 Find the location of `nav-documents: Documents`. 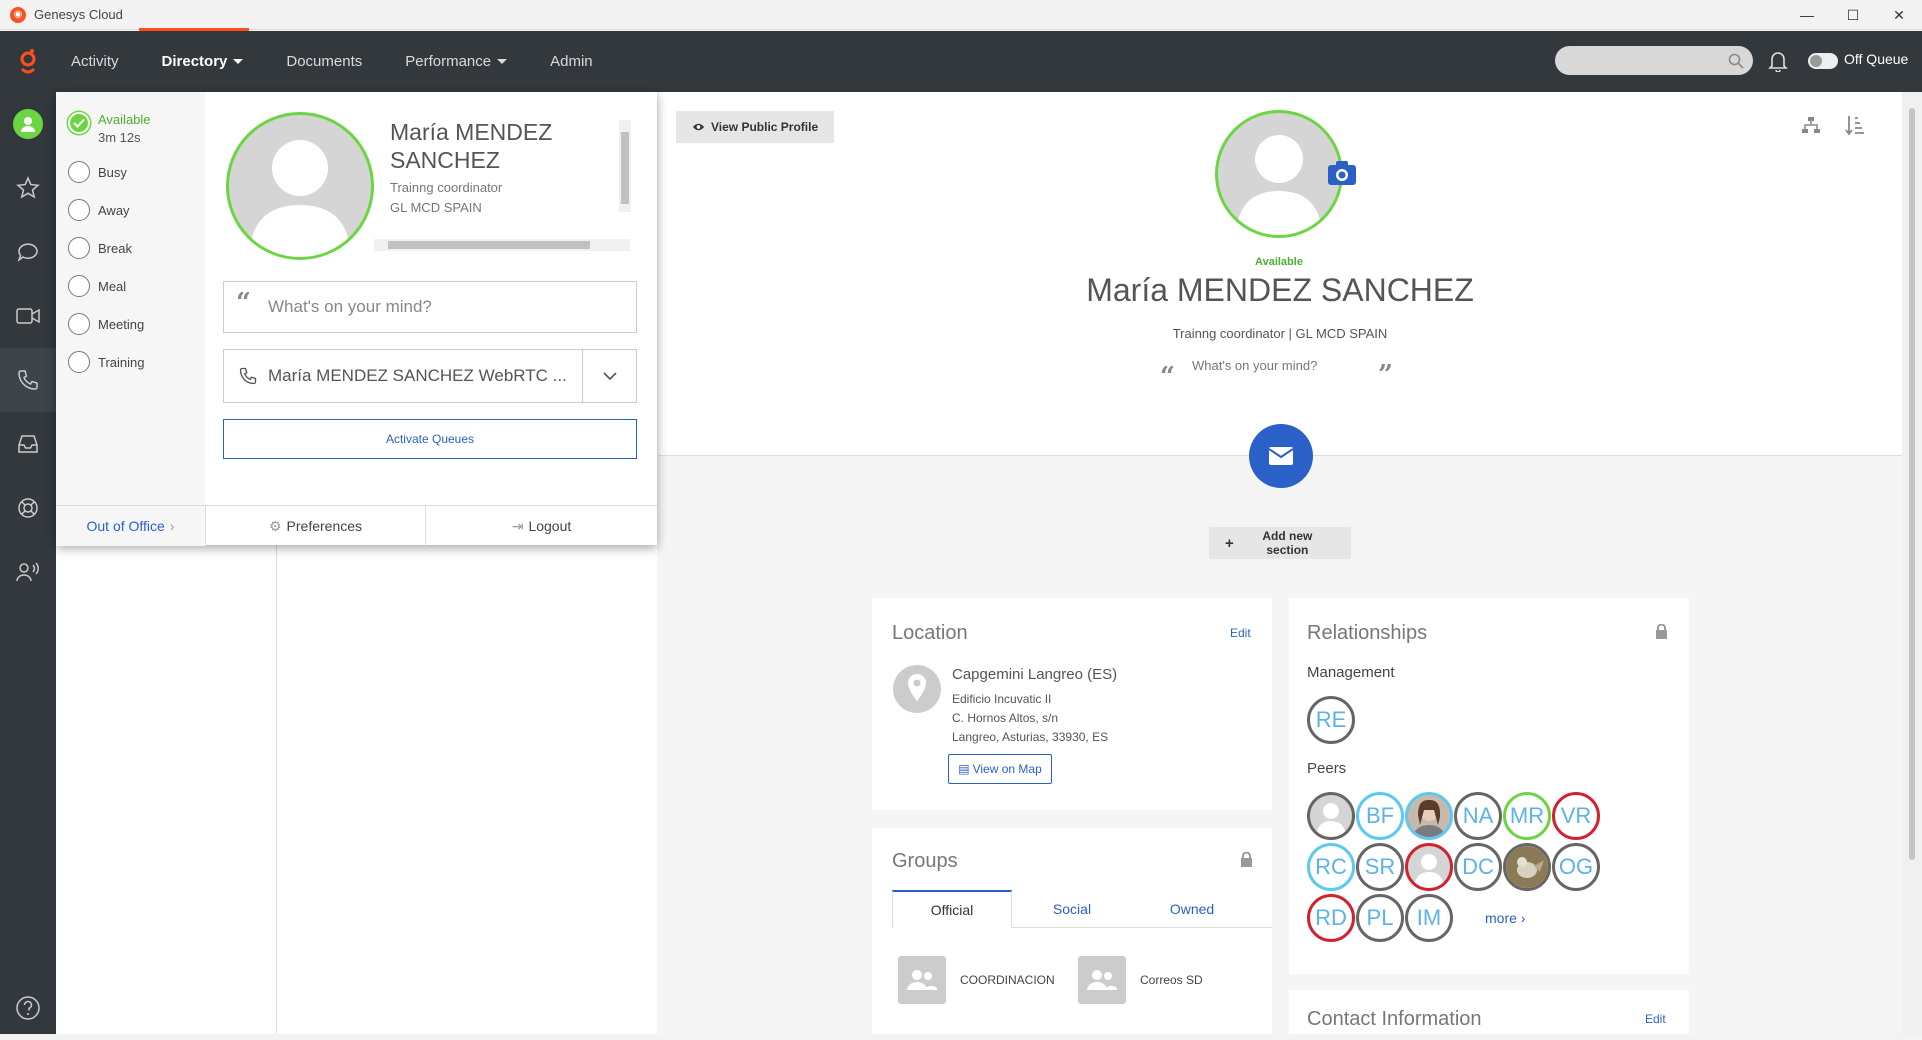

nav-documents: Documents is located at coordinates (324, 61).